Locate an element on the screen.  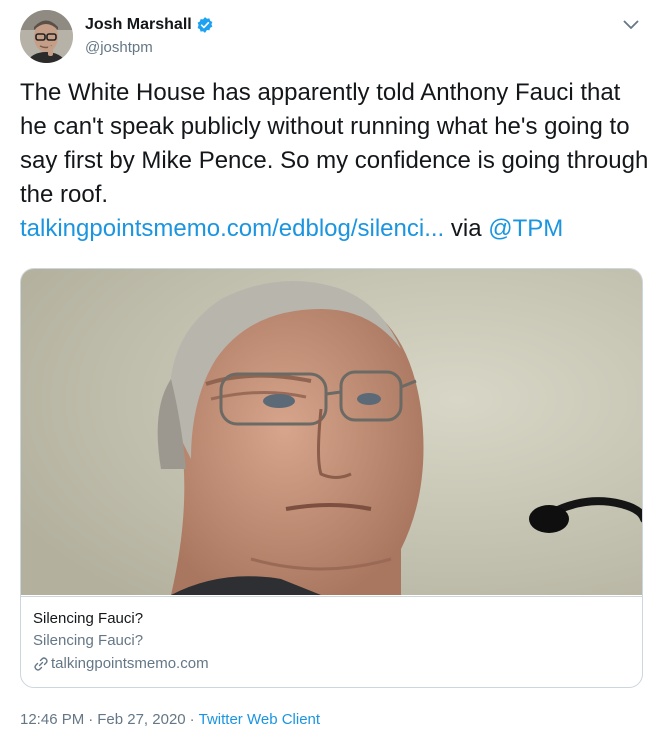
tweet-date: Feb 27, 2020 is located at coordinates (141, 719).